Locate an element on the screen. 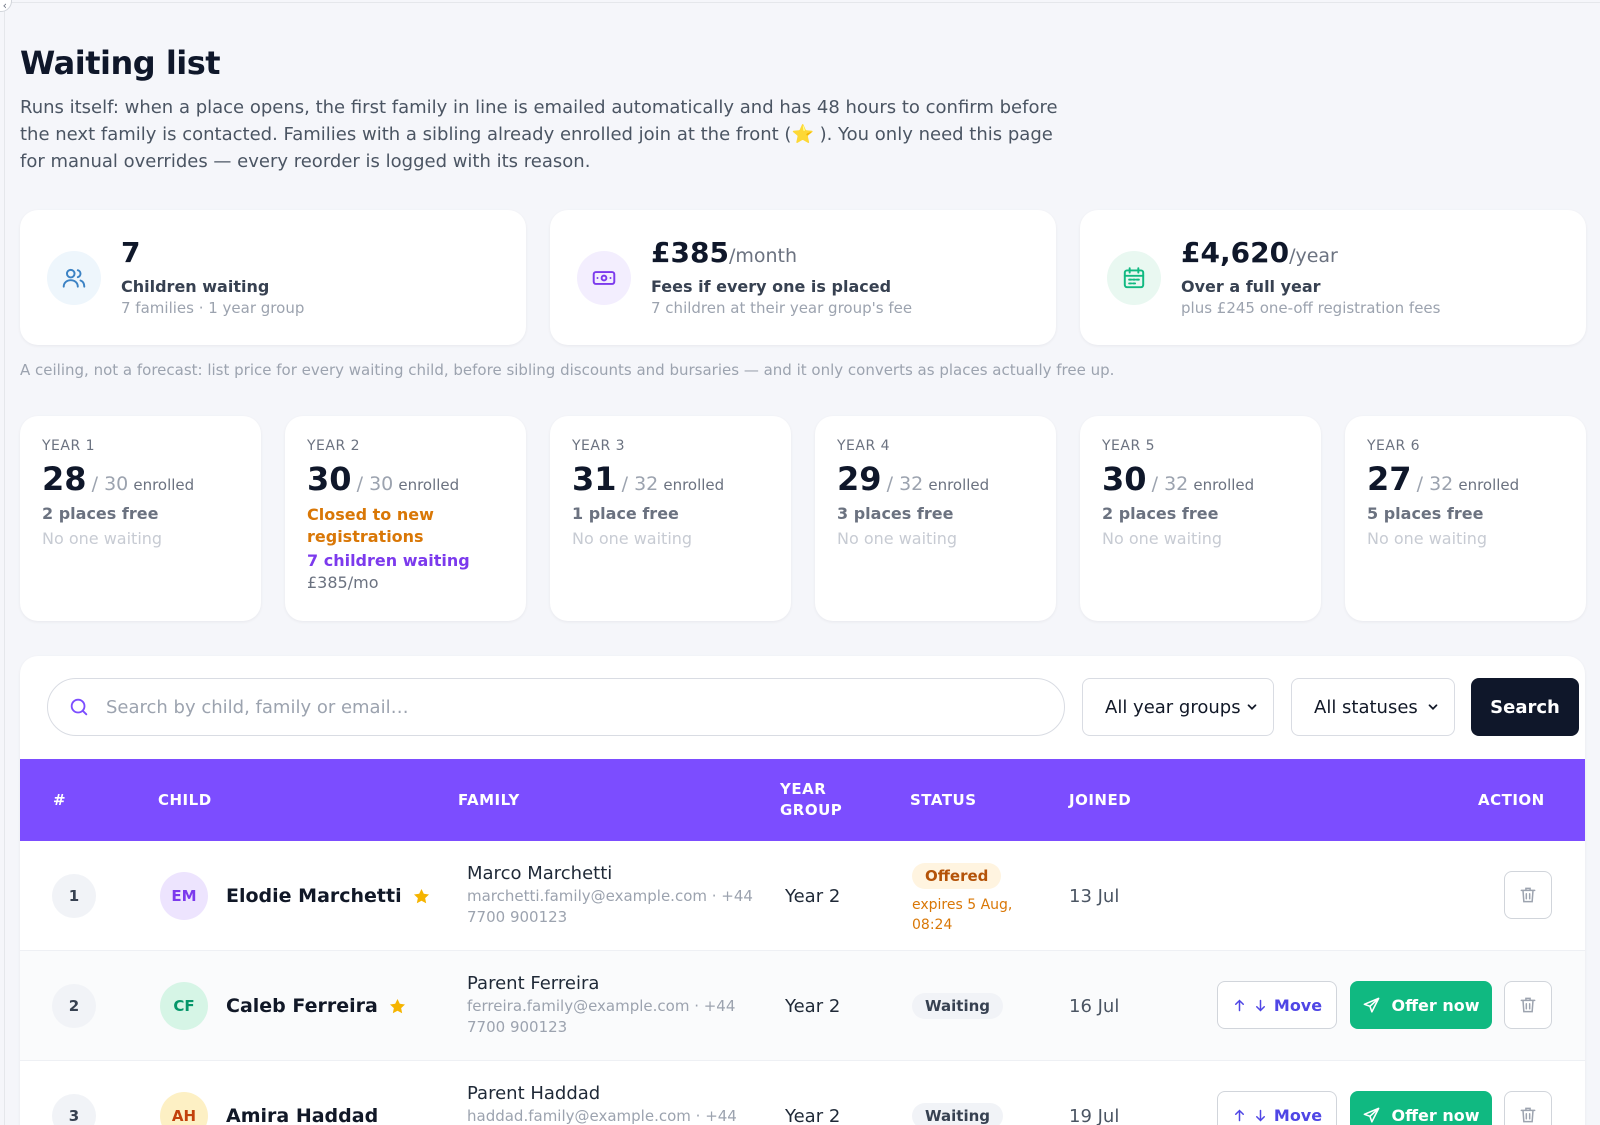 This screenshot has height=1125, width=1600. child-name-cell: Caleb Ferreira is located at coordinates (316, 1006).